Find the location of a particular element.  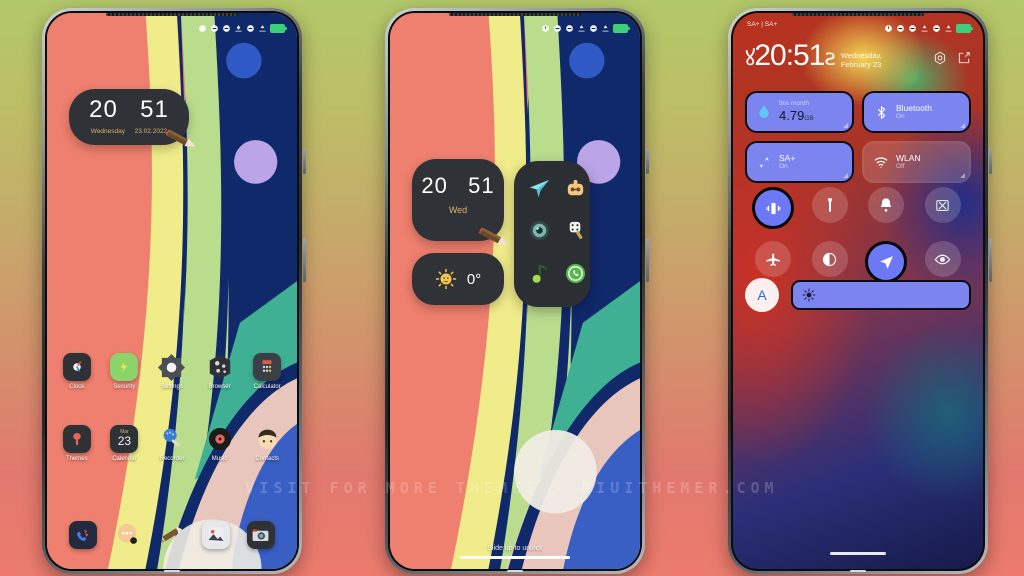

screenshot-toggle is located at coordinates (942, 205).